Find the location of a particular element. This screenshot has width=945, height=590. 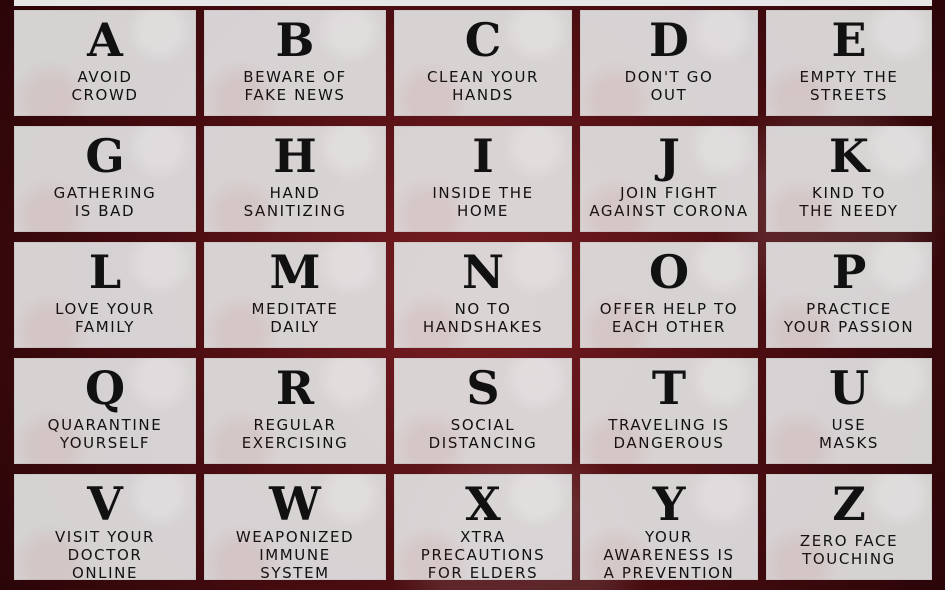

tile-phrase-line: DANGEROUS is located at coordinates (669, 443).